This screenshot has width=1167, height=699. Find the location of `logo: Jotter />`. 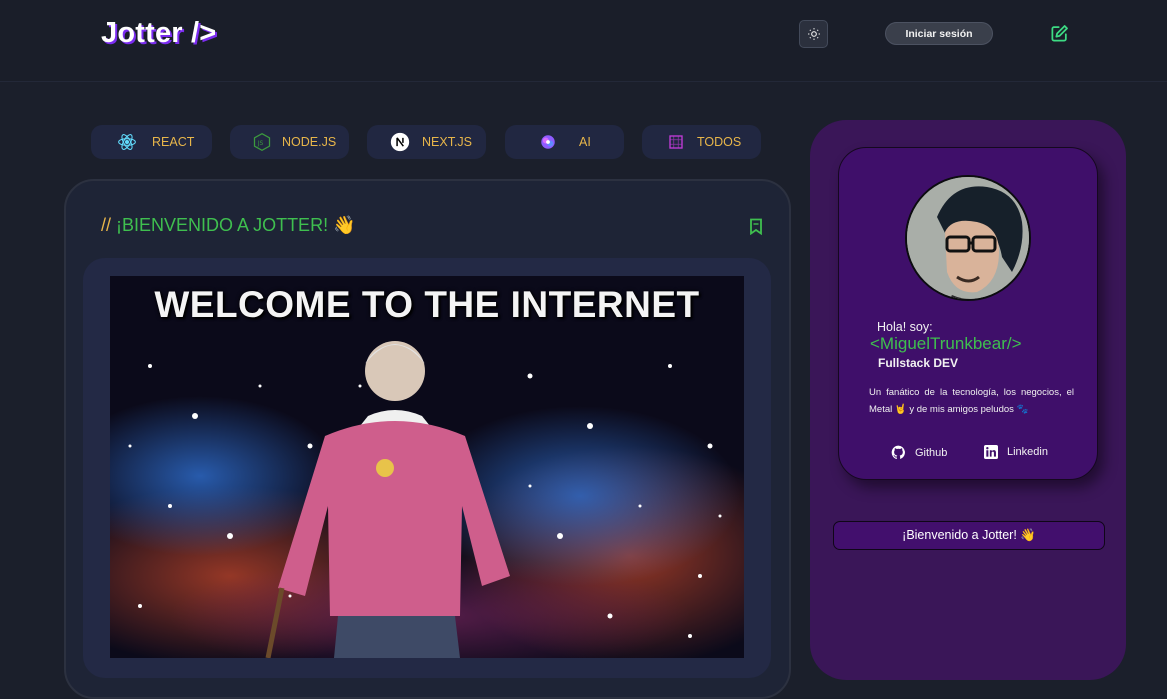

logo: Jotter /> is located at coordinates (158, 33).